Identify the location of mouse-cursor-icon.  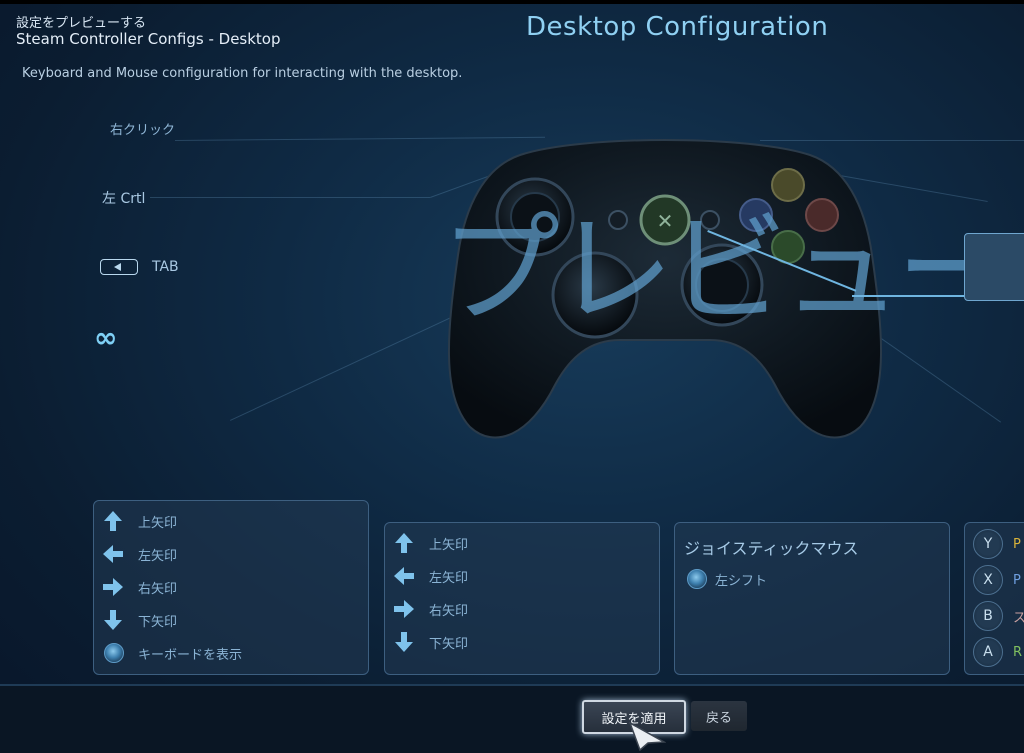
(647, 736).